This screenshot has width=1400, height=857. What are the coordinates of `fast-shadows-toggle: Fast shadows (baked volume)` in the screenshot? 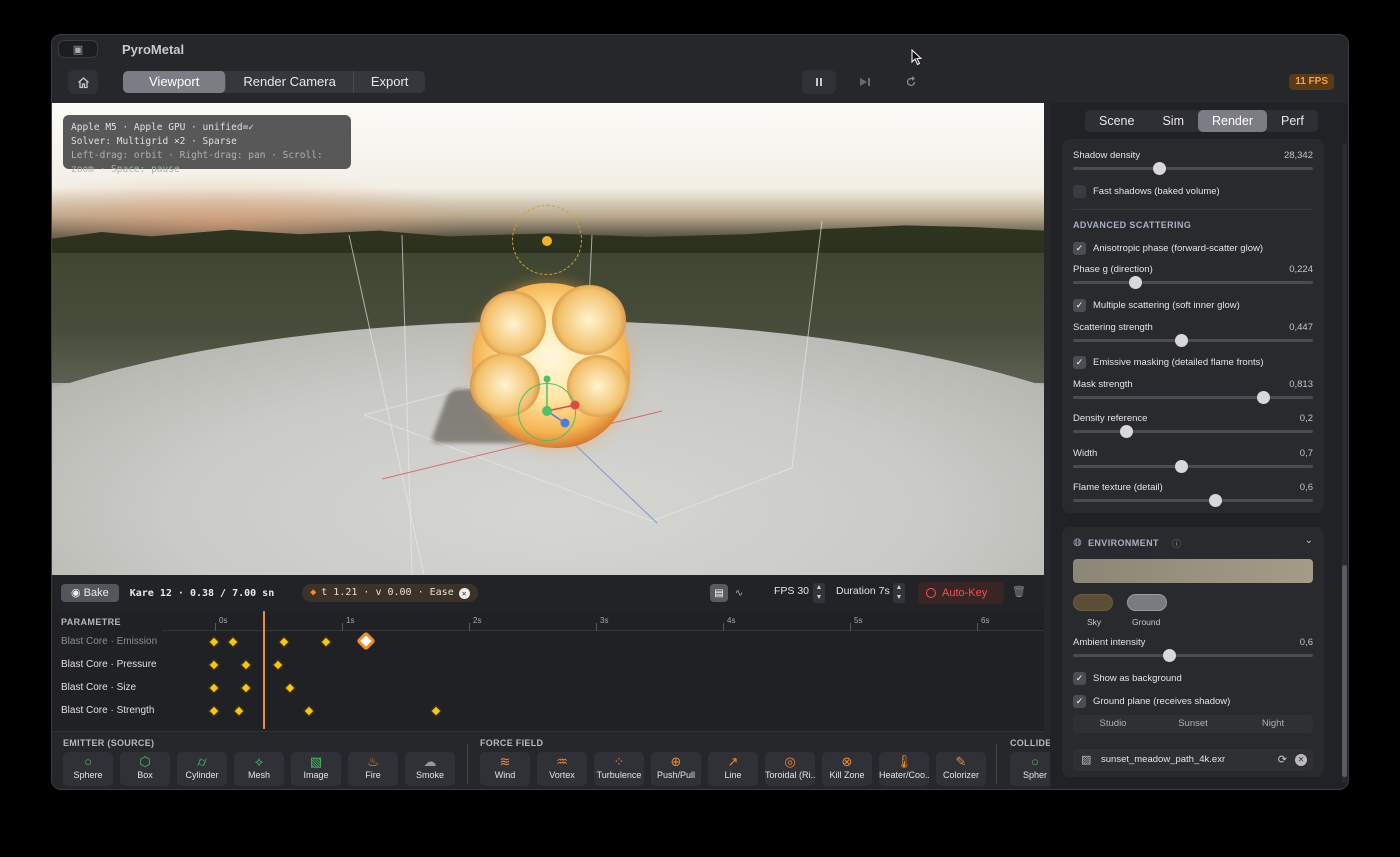 It's located at (1146, 191).